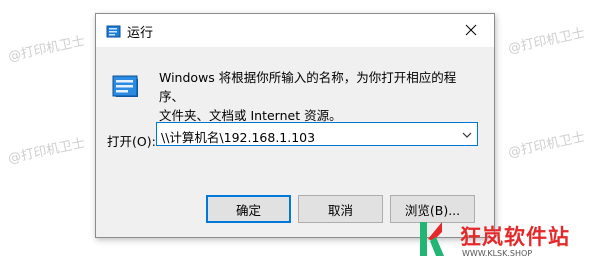 The height and width of the screenshot is (265, 600). I want to click on title-bar: 运行, so click(295, 30).